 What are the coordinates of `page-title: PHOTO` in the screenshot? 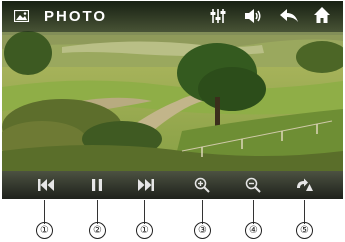 It's located at (76, 16).